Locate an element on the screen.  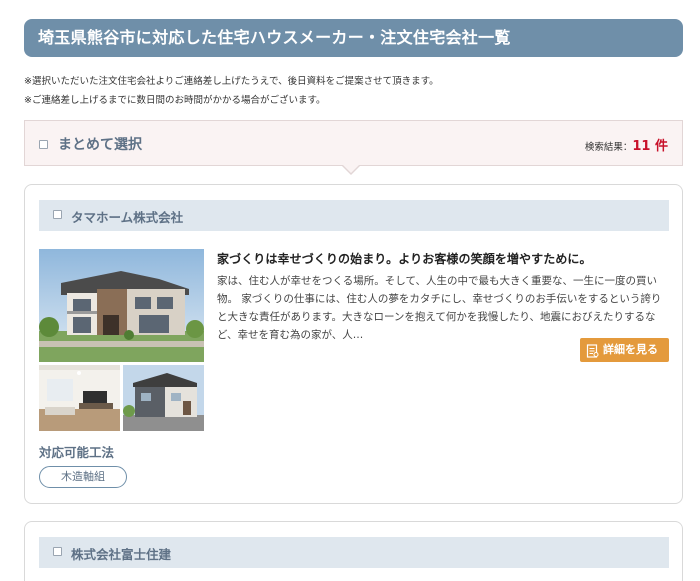
company-name: タマホーム株式会社 is located at coordinates (127, 216).